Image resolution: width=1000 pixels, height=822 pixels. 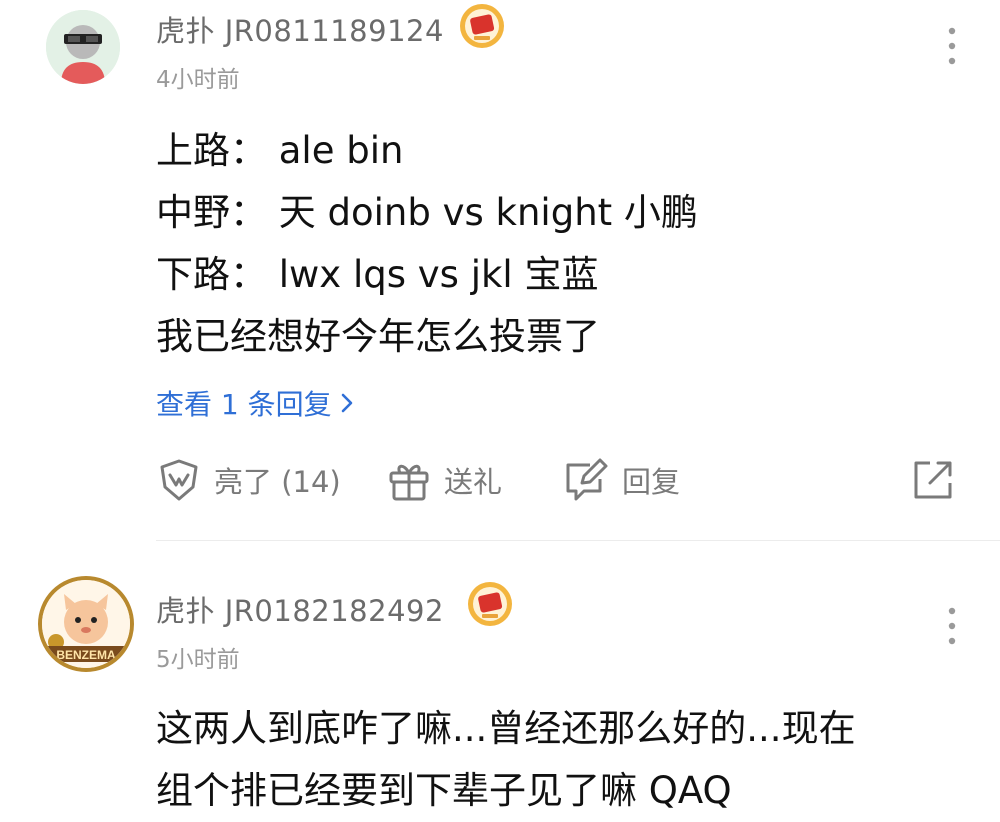 I want to click on comment-time: 4小时前, so click(x=198, y=80).